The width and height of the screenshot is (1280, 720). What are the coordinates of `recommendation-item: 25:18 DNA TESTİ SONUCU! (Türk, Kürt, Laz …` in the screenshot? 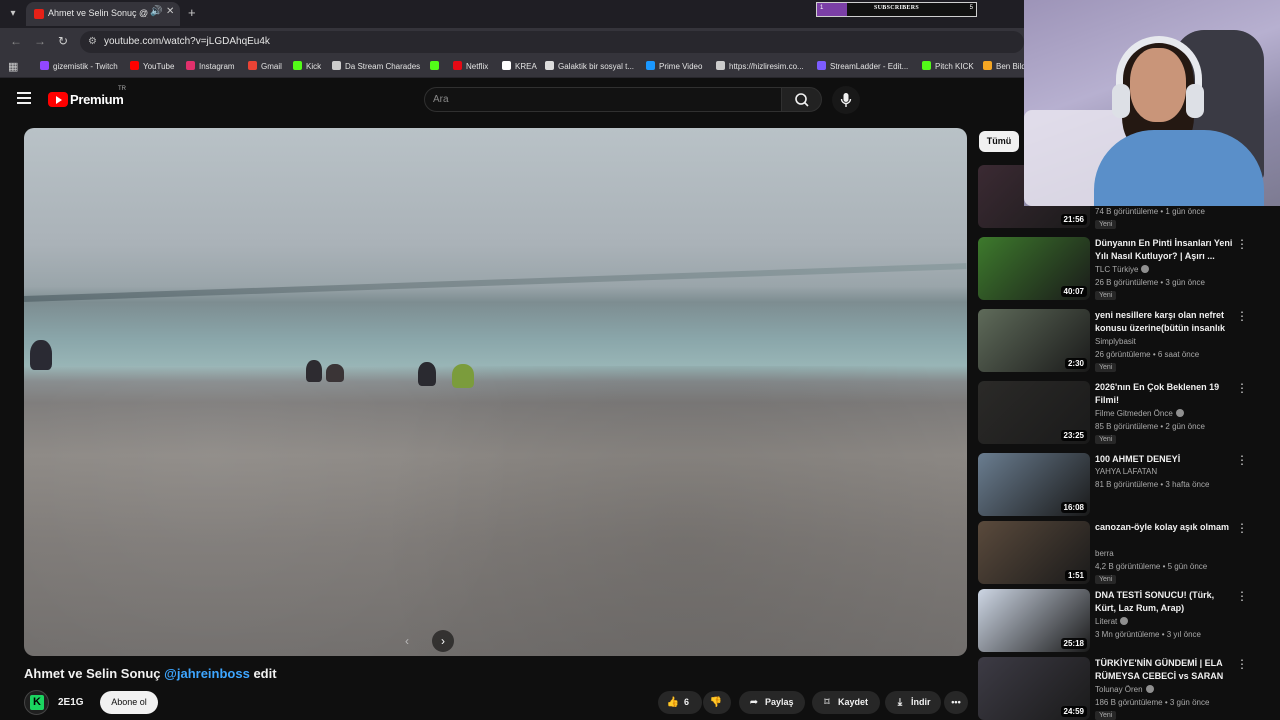 It's located at (1128, 622).